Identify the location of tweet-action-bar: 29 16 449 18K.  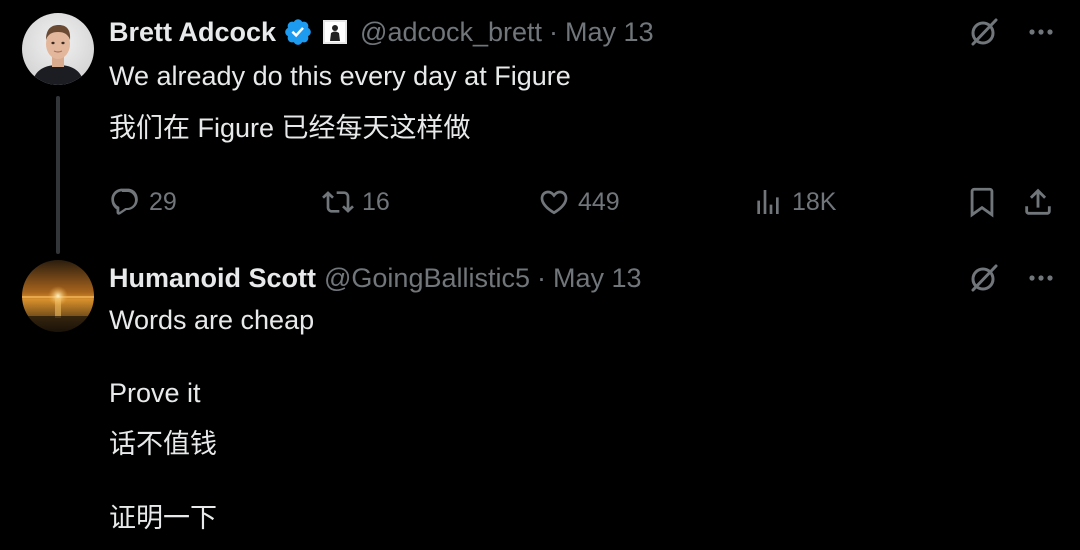
(540, 202).